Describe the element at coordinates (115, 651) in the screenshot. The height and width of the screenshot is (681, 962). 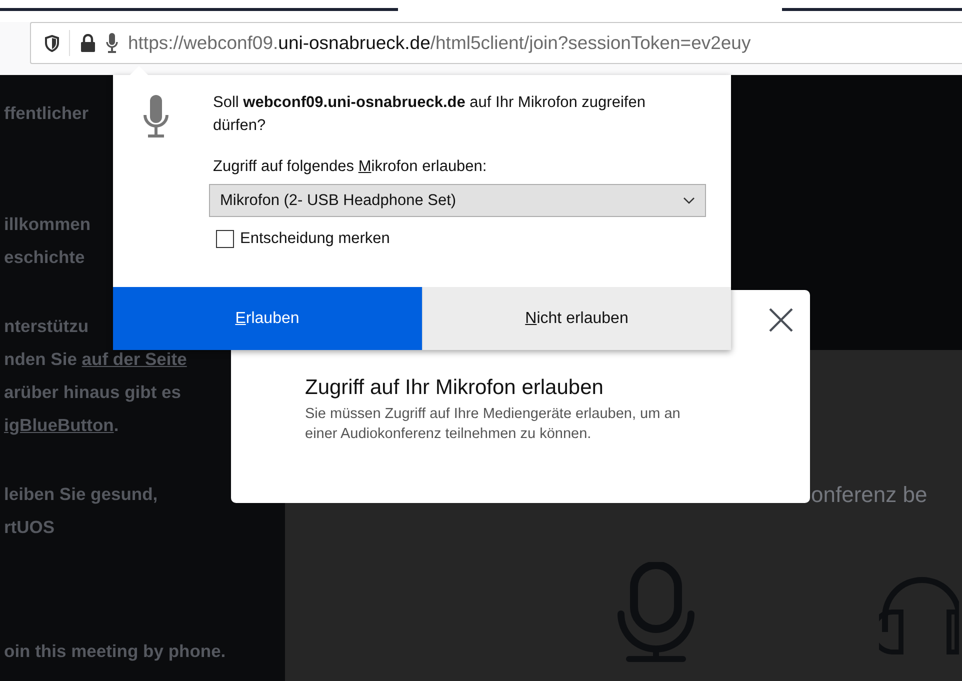
I see `sidebar-text: oin this meeting by phone.` at that location.